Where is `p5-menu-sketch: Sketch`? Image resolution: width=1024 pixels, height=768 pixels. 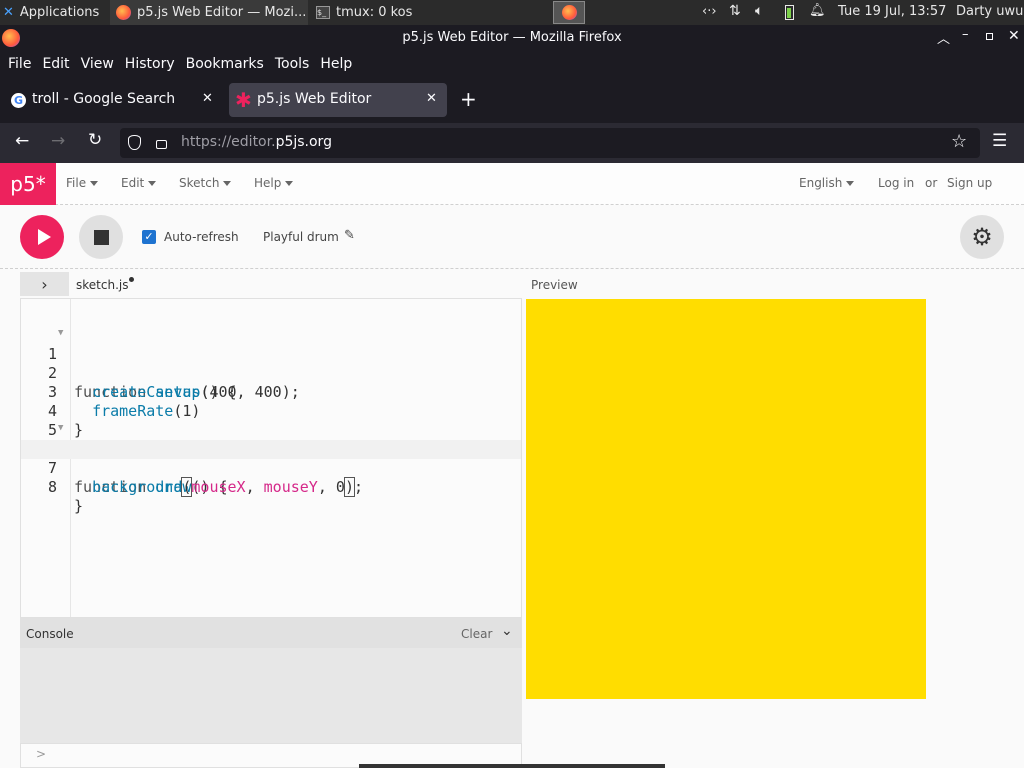 p5-menu-sketch: Sketch is located at coordinates (205, 183).